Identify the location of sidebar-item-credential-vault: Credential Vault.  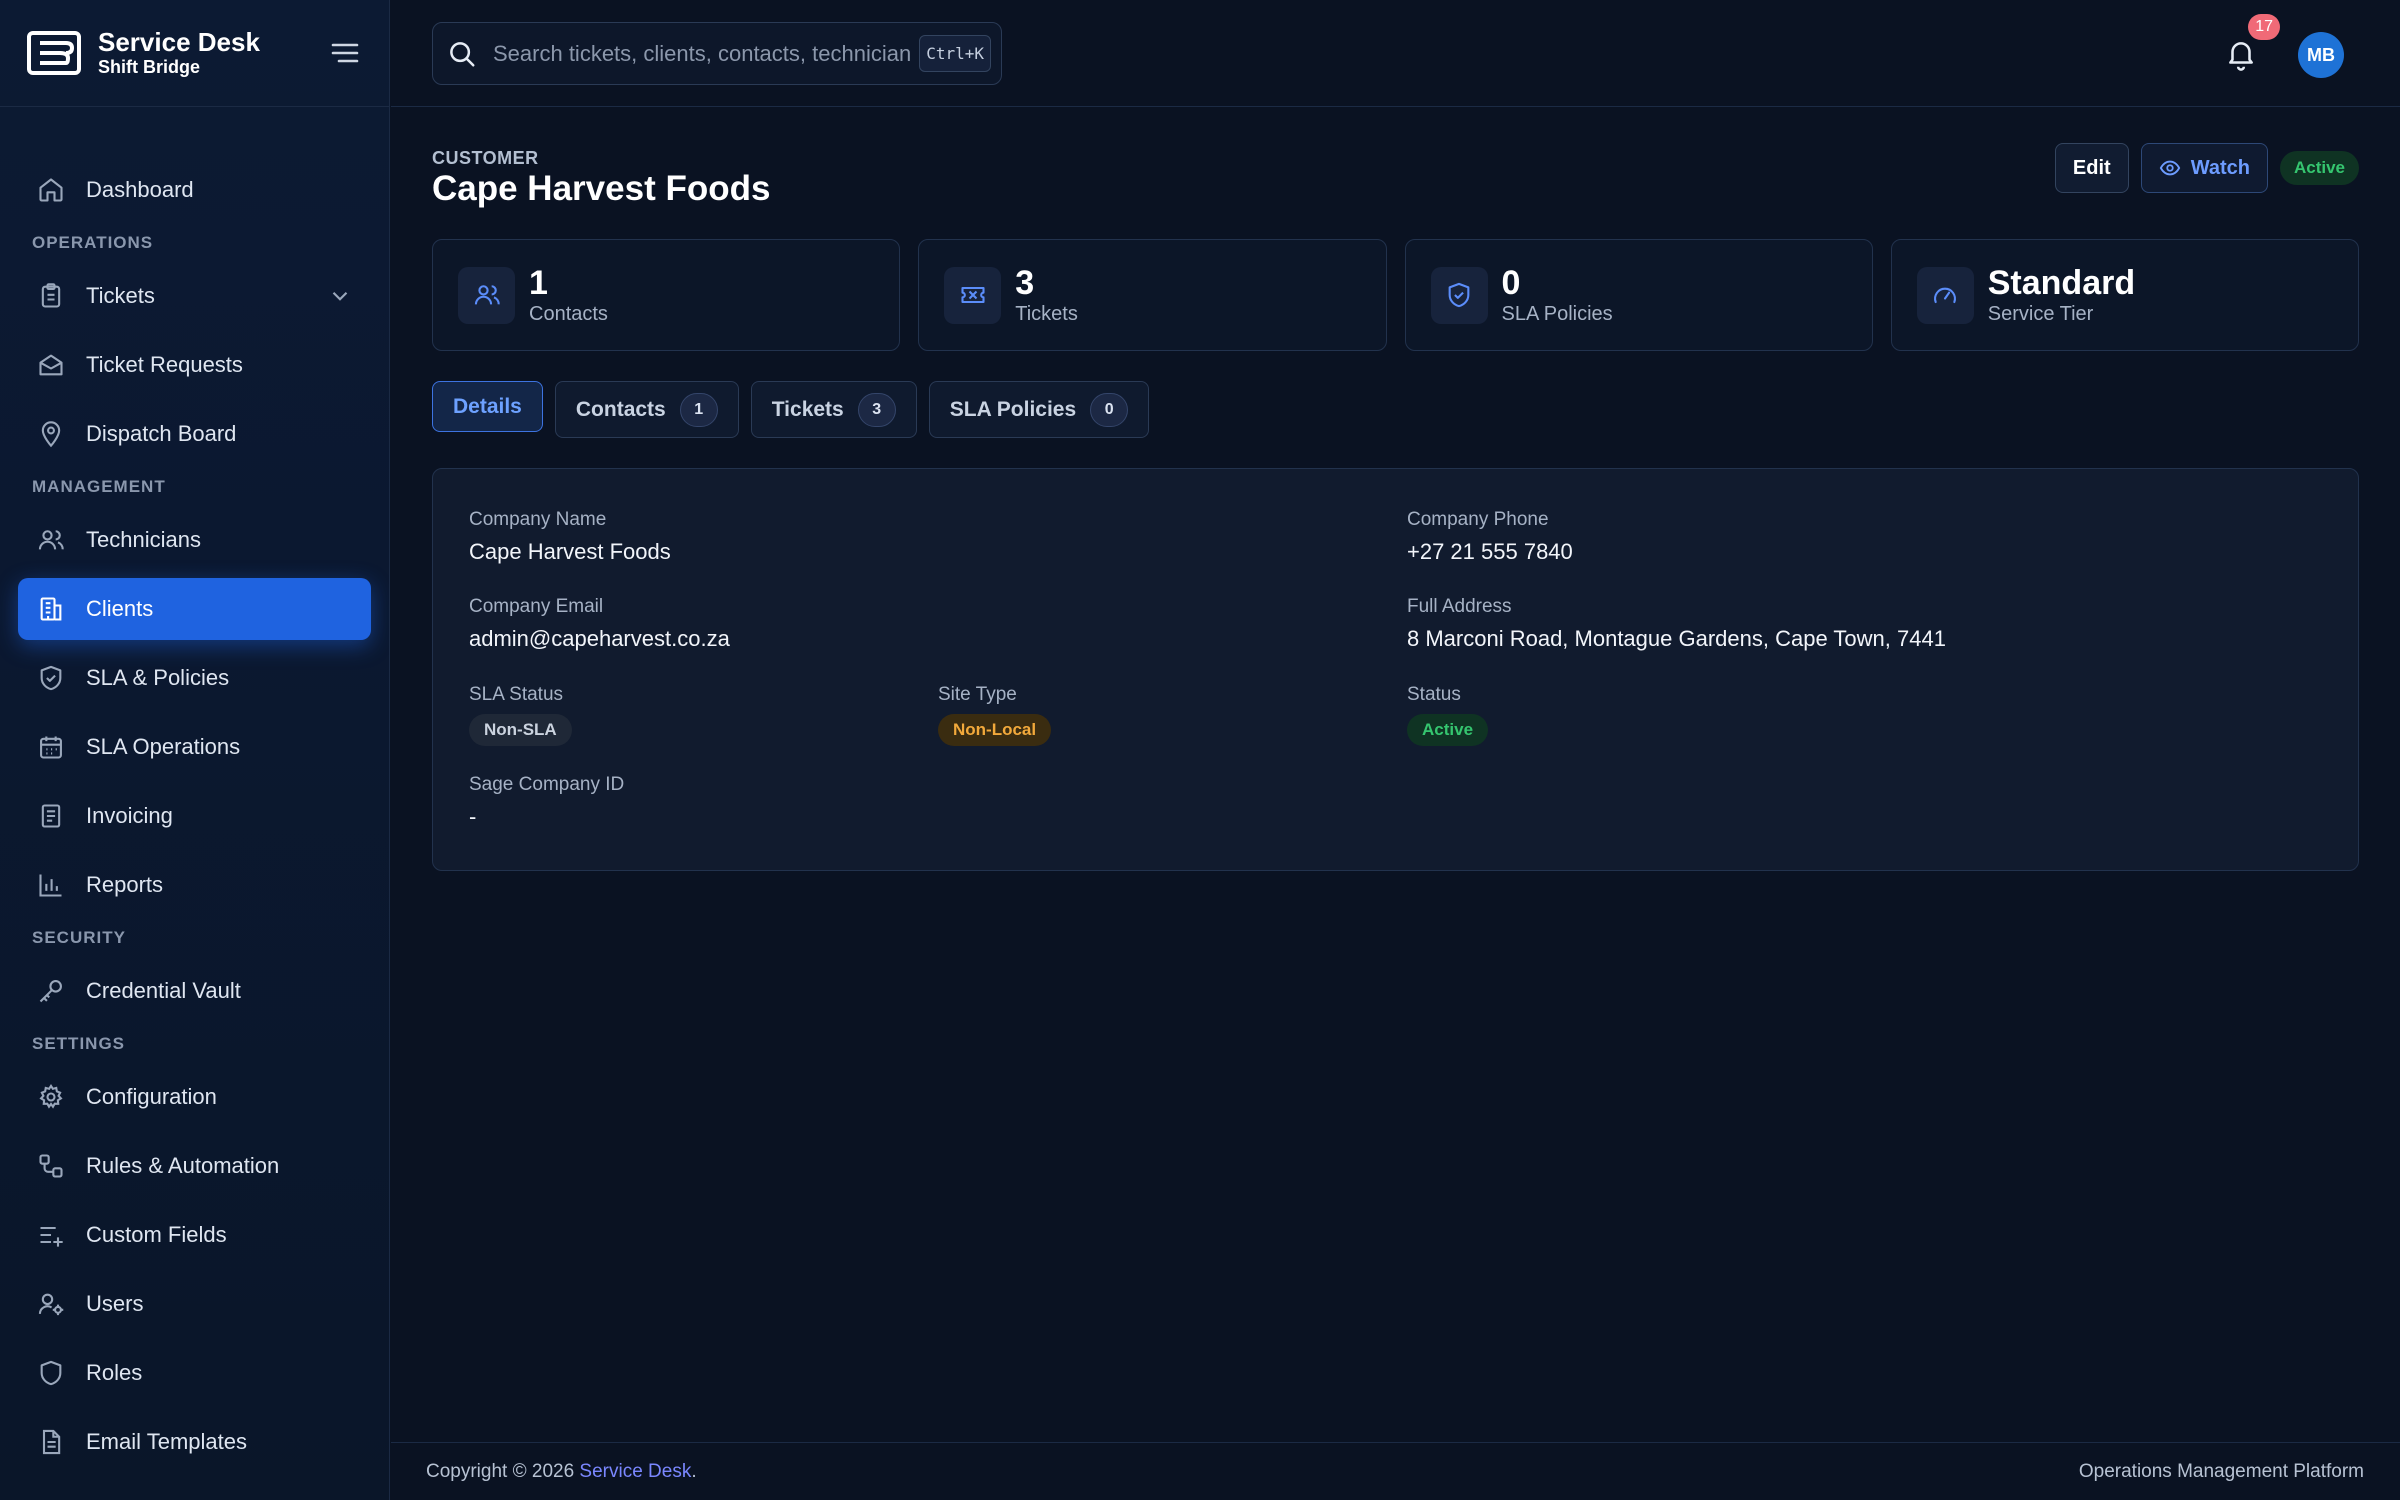
(194, 991).